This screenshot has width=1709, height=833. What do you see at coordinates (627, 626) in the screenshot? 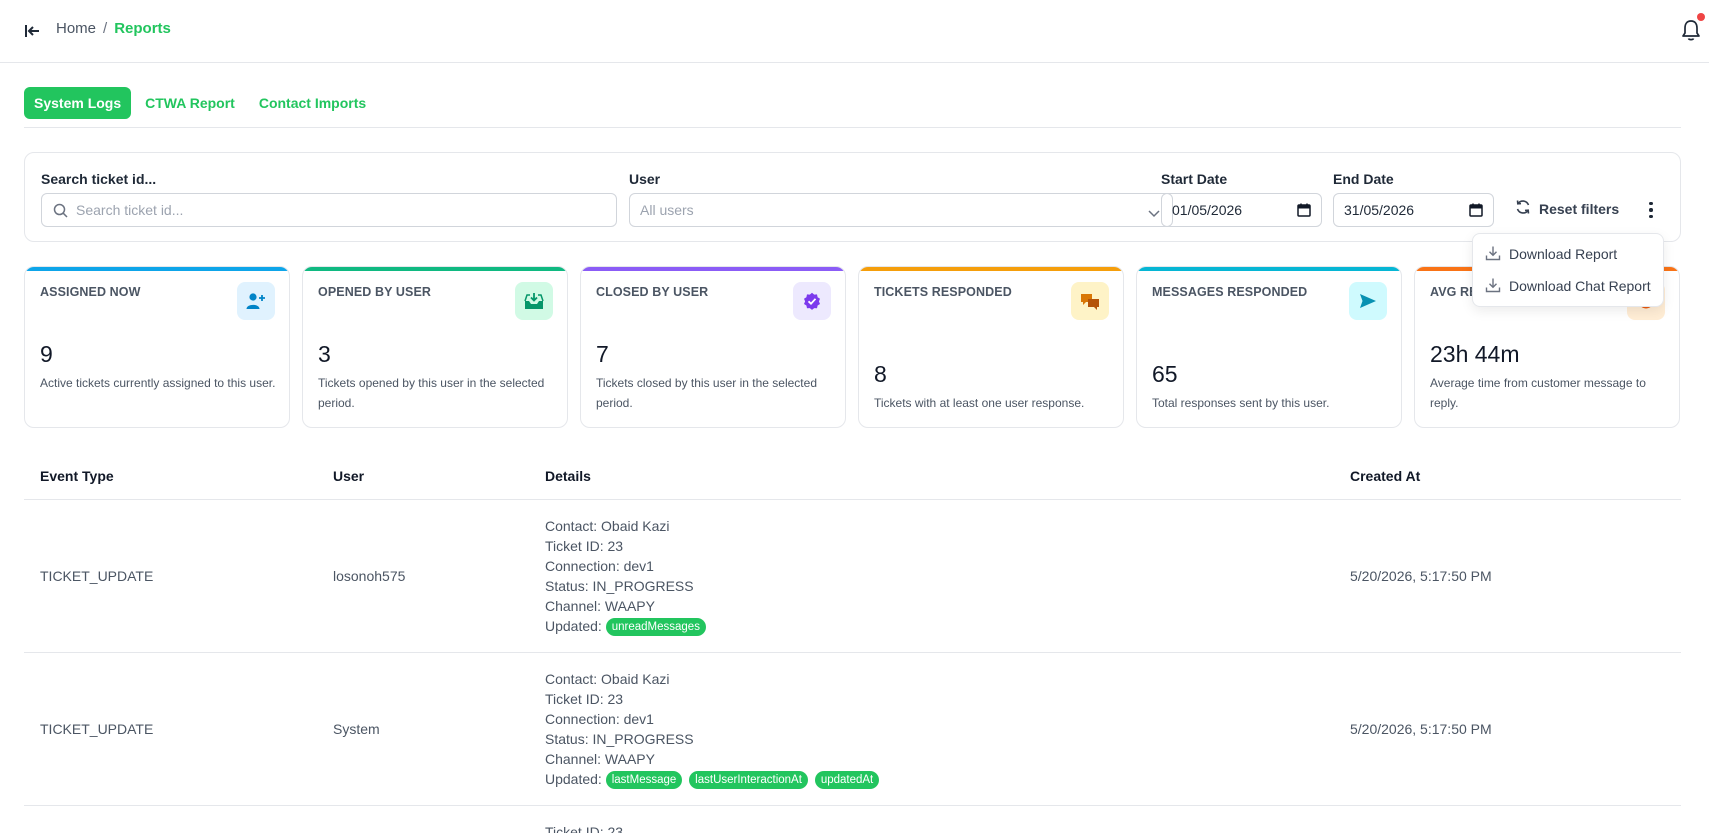
I see `updated-line: Updated: unreadMessages` at bounding box center [627, 626].